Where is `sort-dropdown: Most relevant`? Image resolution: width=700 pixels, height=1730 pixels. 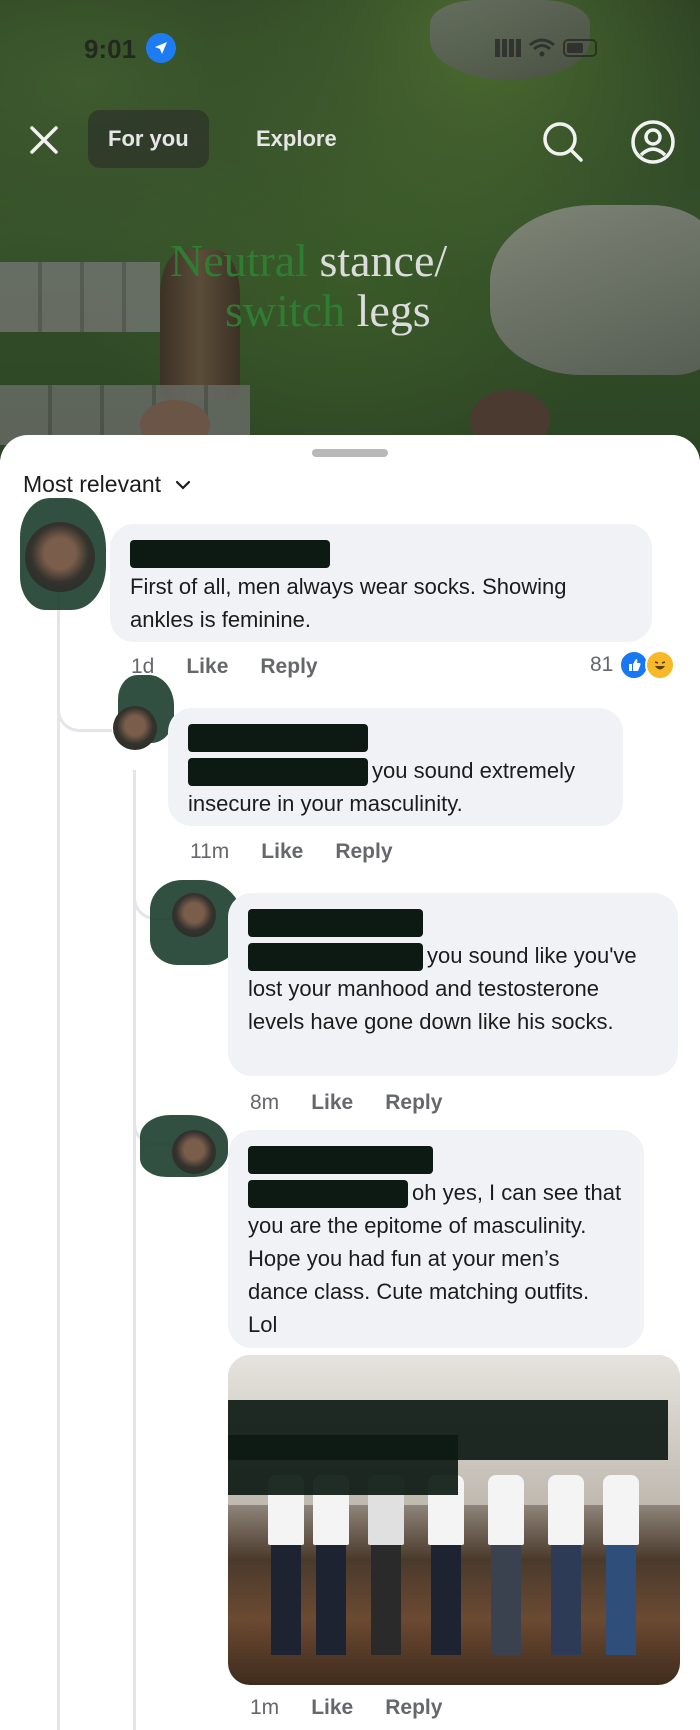
sort-dropdown: Most relevant is located at coordinates (107, 484).